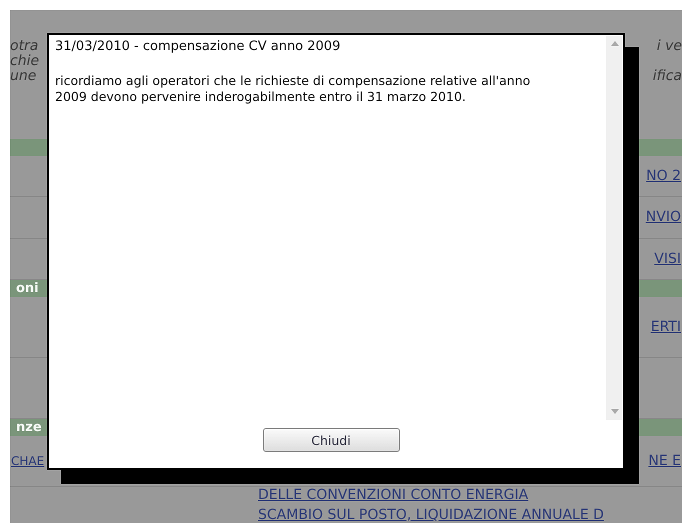 This screenshot has width=682, height=523. What do you see at coordinates (614, 43) in the screenshot?
I see `scroll-up-icon` at bounding box center [614, 43].